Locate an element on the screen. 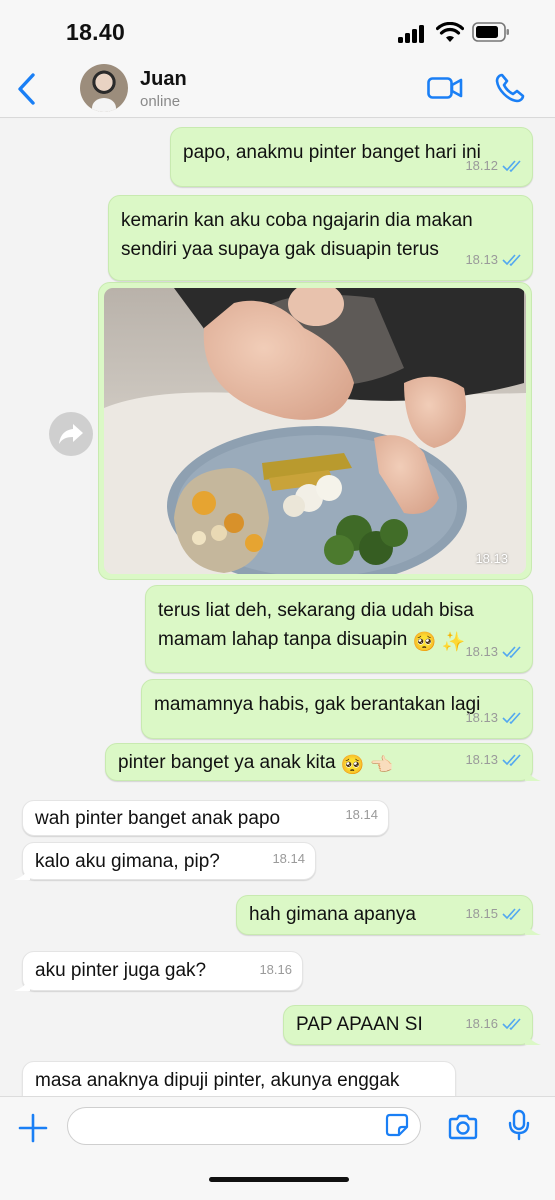 Image resolution: width=555 pixels, height=1200 pixels. mic-icon is located at coordinates (519, 1125).